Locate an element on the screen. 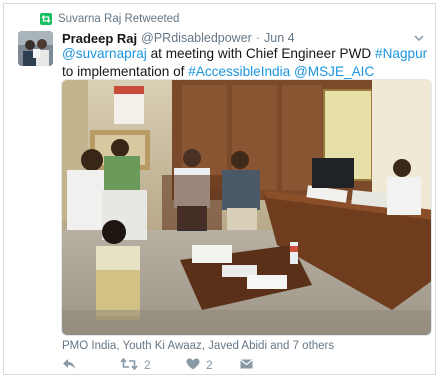 The width and height of the screenshot is (440, 379). direct-message-button is located at coordinates (250, 365).